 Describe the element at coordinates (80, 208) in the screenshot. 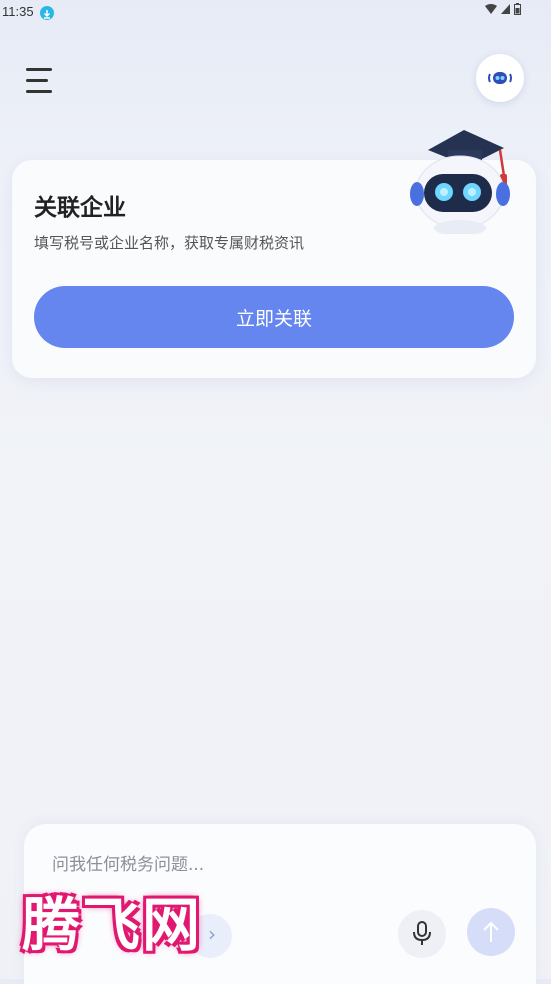

I see `card-title: 关联企业` at that location.